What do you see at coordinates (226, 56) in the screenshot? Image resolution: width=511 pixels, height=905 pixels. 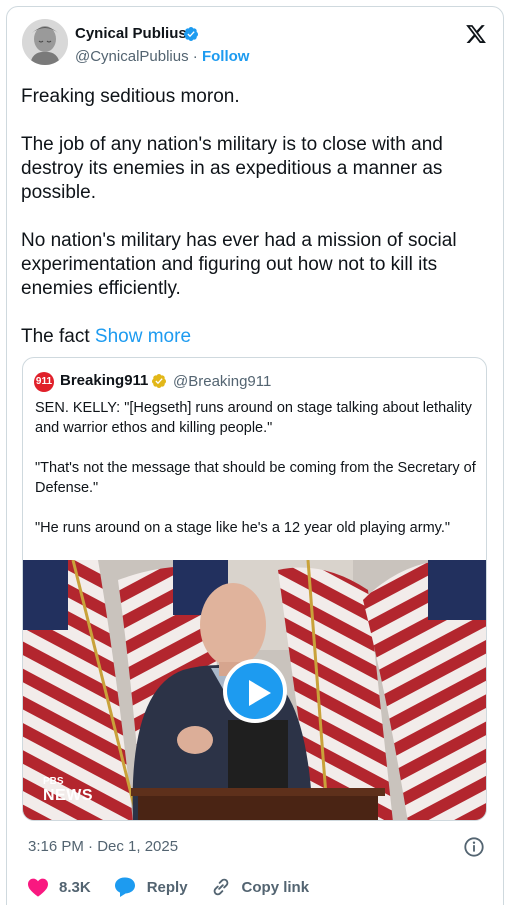 I see `follow-button: Follow` at bounding box center [226, 56].